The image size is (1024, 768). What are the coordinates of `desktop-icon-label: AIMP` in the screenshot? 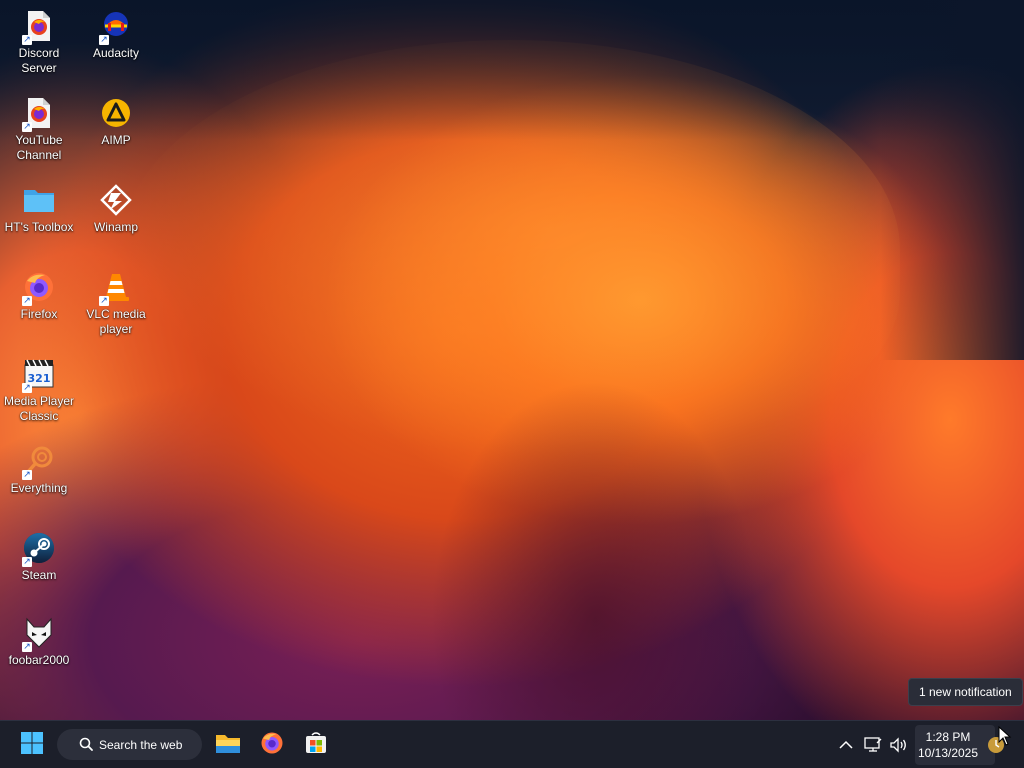 It's located at (116, 140).